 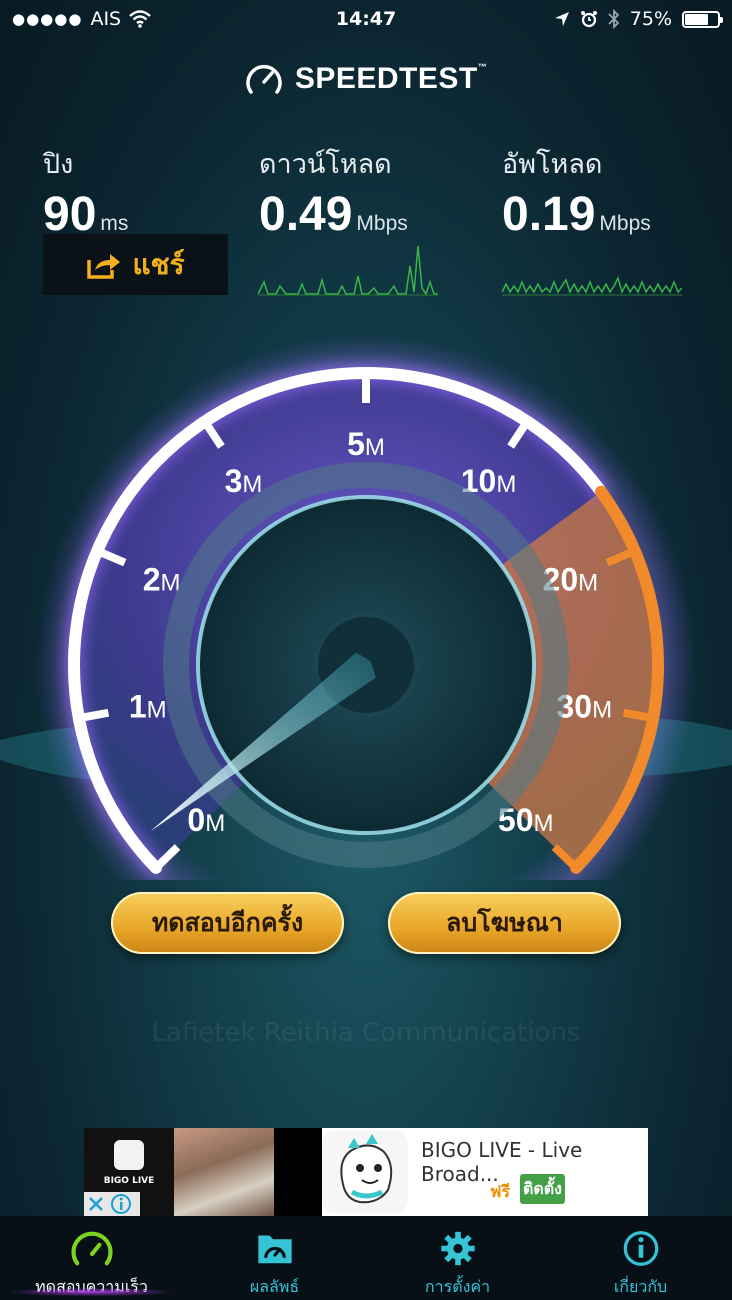 I want to click on app-header: SPEEDTEST™, so click(x=366, y=79).